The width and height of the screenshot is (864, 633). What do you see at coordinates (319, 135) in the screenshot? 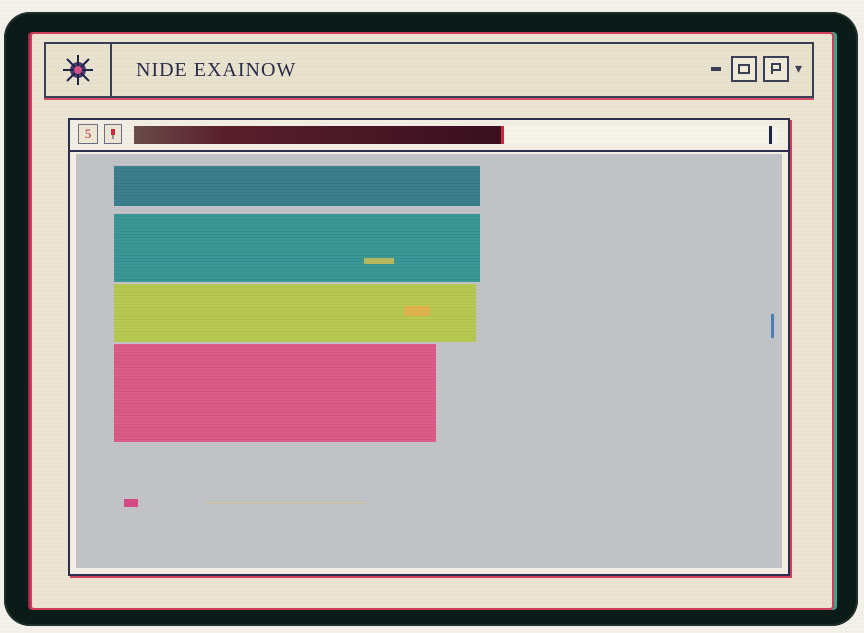
I see `progress-fill` at bounding box center [319, 135].